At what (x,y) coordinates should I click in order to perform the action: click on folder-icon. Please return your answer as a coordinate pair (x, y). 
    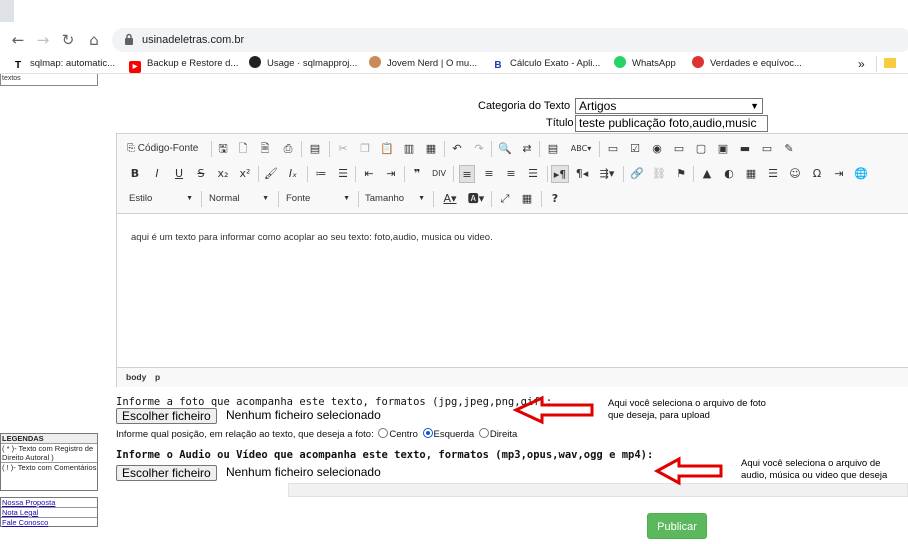
    Looking at the image, I should click on (890, 63).